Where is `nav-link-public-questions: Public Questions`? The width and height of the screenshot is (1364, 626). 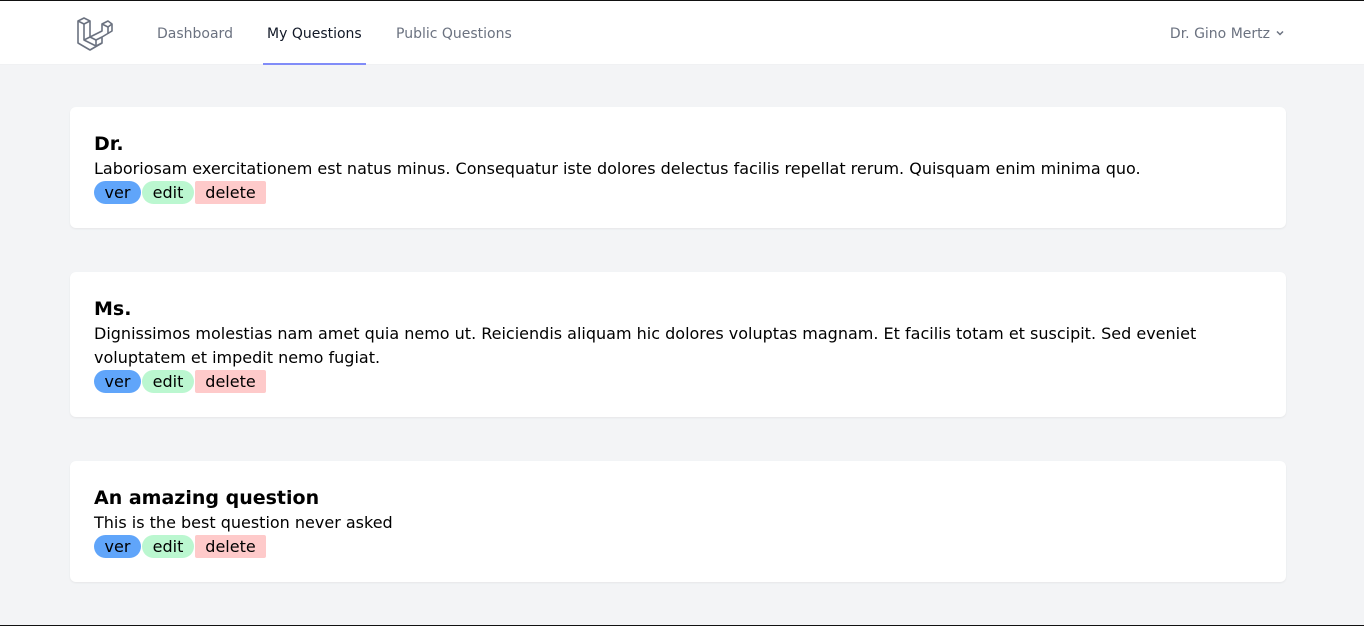 nav-link-public-questions: Public Questions is located at coordinates (454, 33).